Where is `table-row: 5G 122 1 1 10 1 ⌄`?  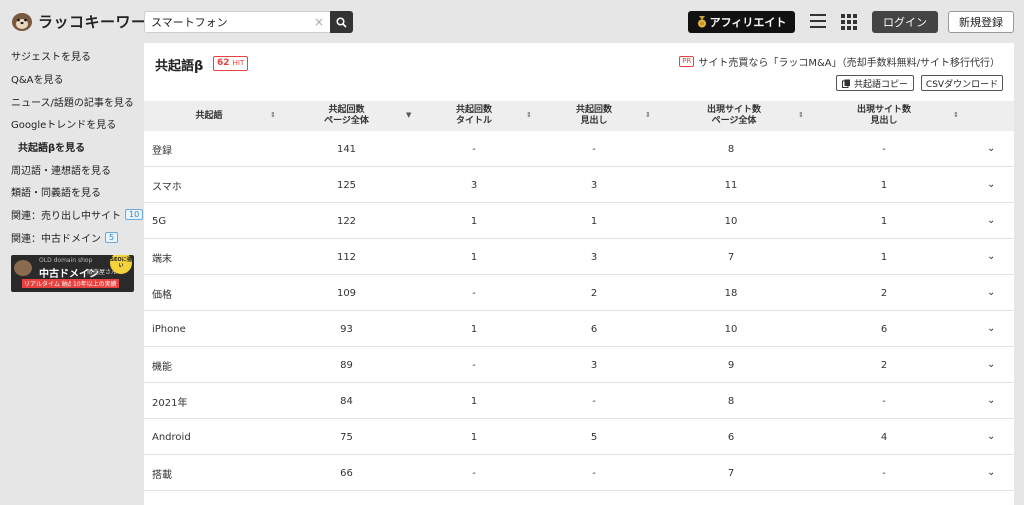
table-row: 5G 122 1 1 10 1 ⌄ is located at coordinates (579, 221).